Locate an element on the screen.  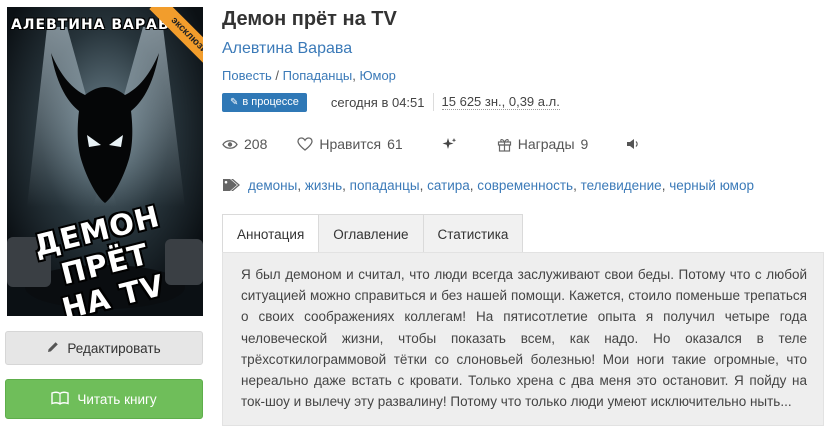
read-button-label: Читать книгу is located at coordinates (117, 399).